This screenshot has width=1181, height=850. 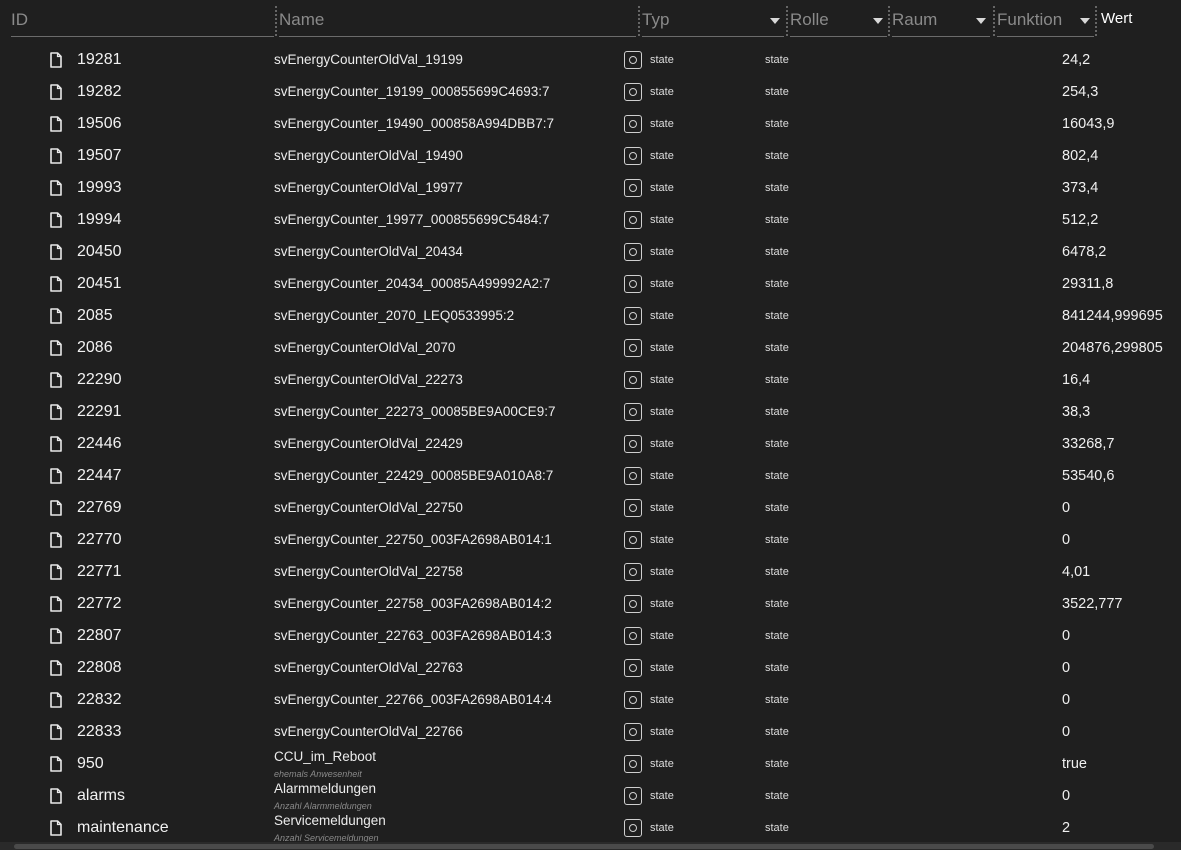 I want to click on object-name: svEnergyCounter_22766_003FA2698AB014:4, so click(x=413, y=699).